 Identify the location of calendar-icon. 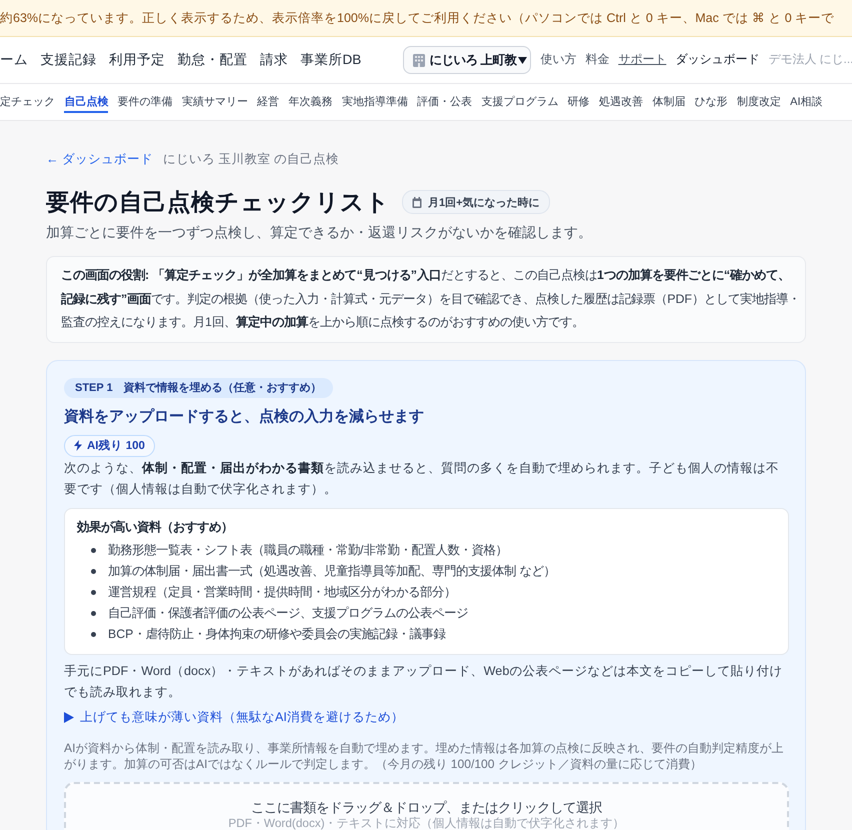
(417, 202).